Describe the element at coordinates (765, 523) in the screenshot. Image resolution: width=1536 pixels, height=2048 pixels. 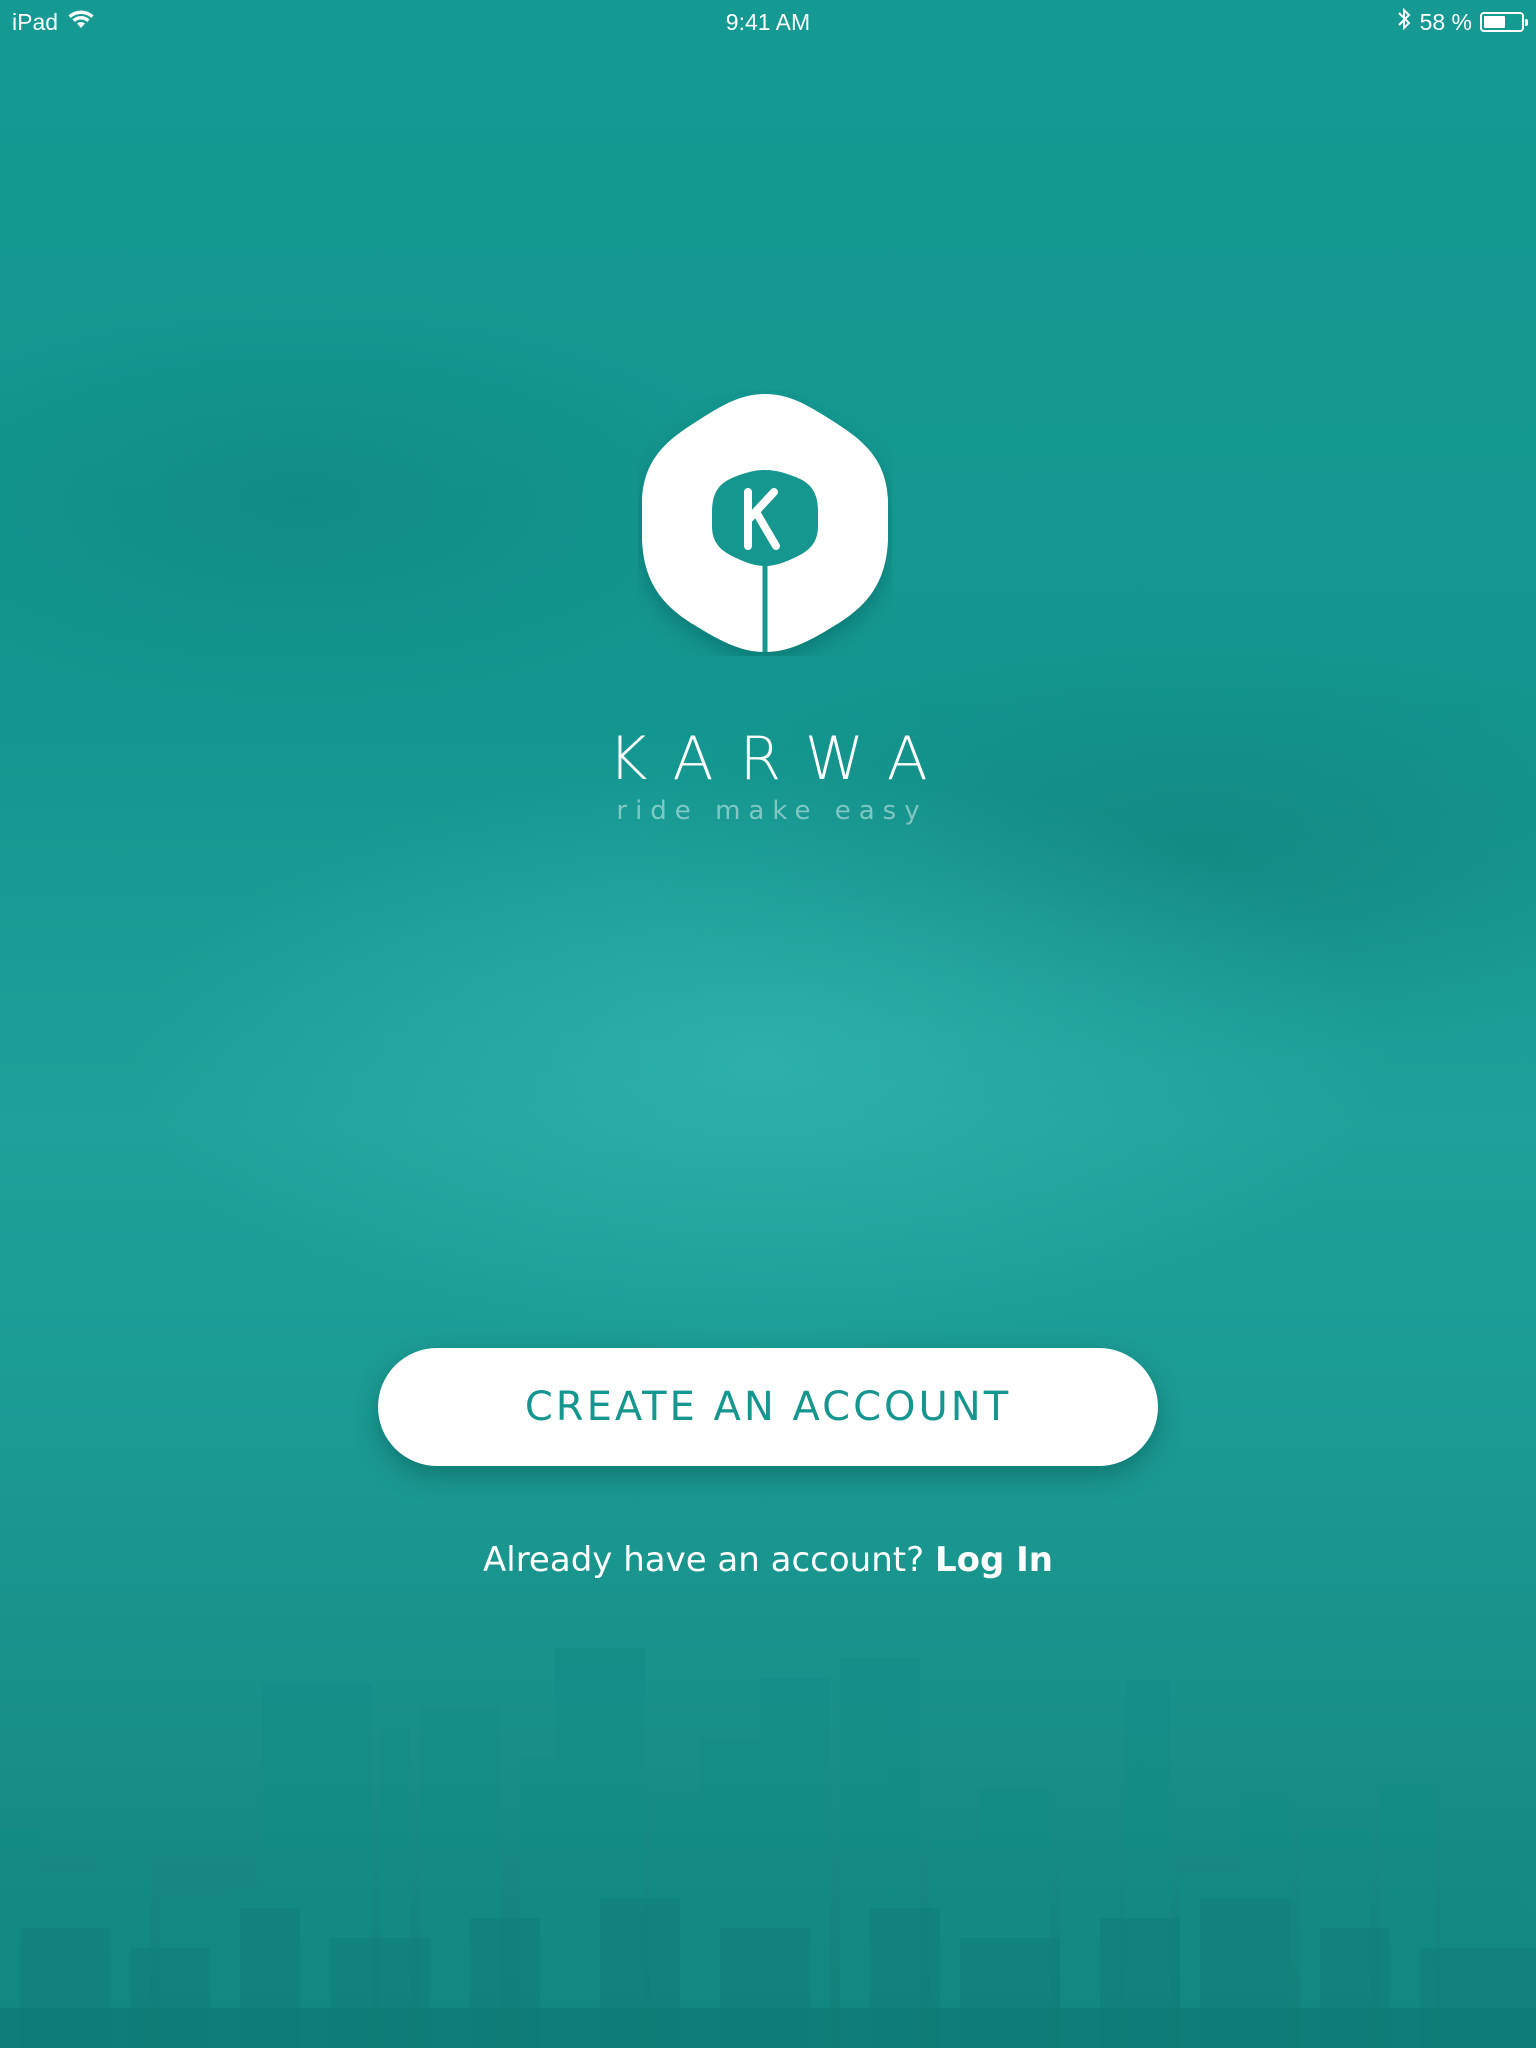
I see `karwa-logo-icon` at that location.